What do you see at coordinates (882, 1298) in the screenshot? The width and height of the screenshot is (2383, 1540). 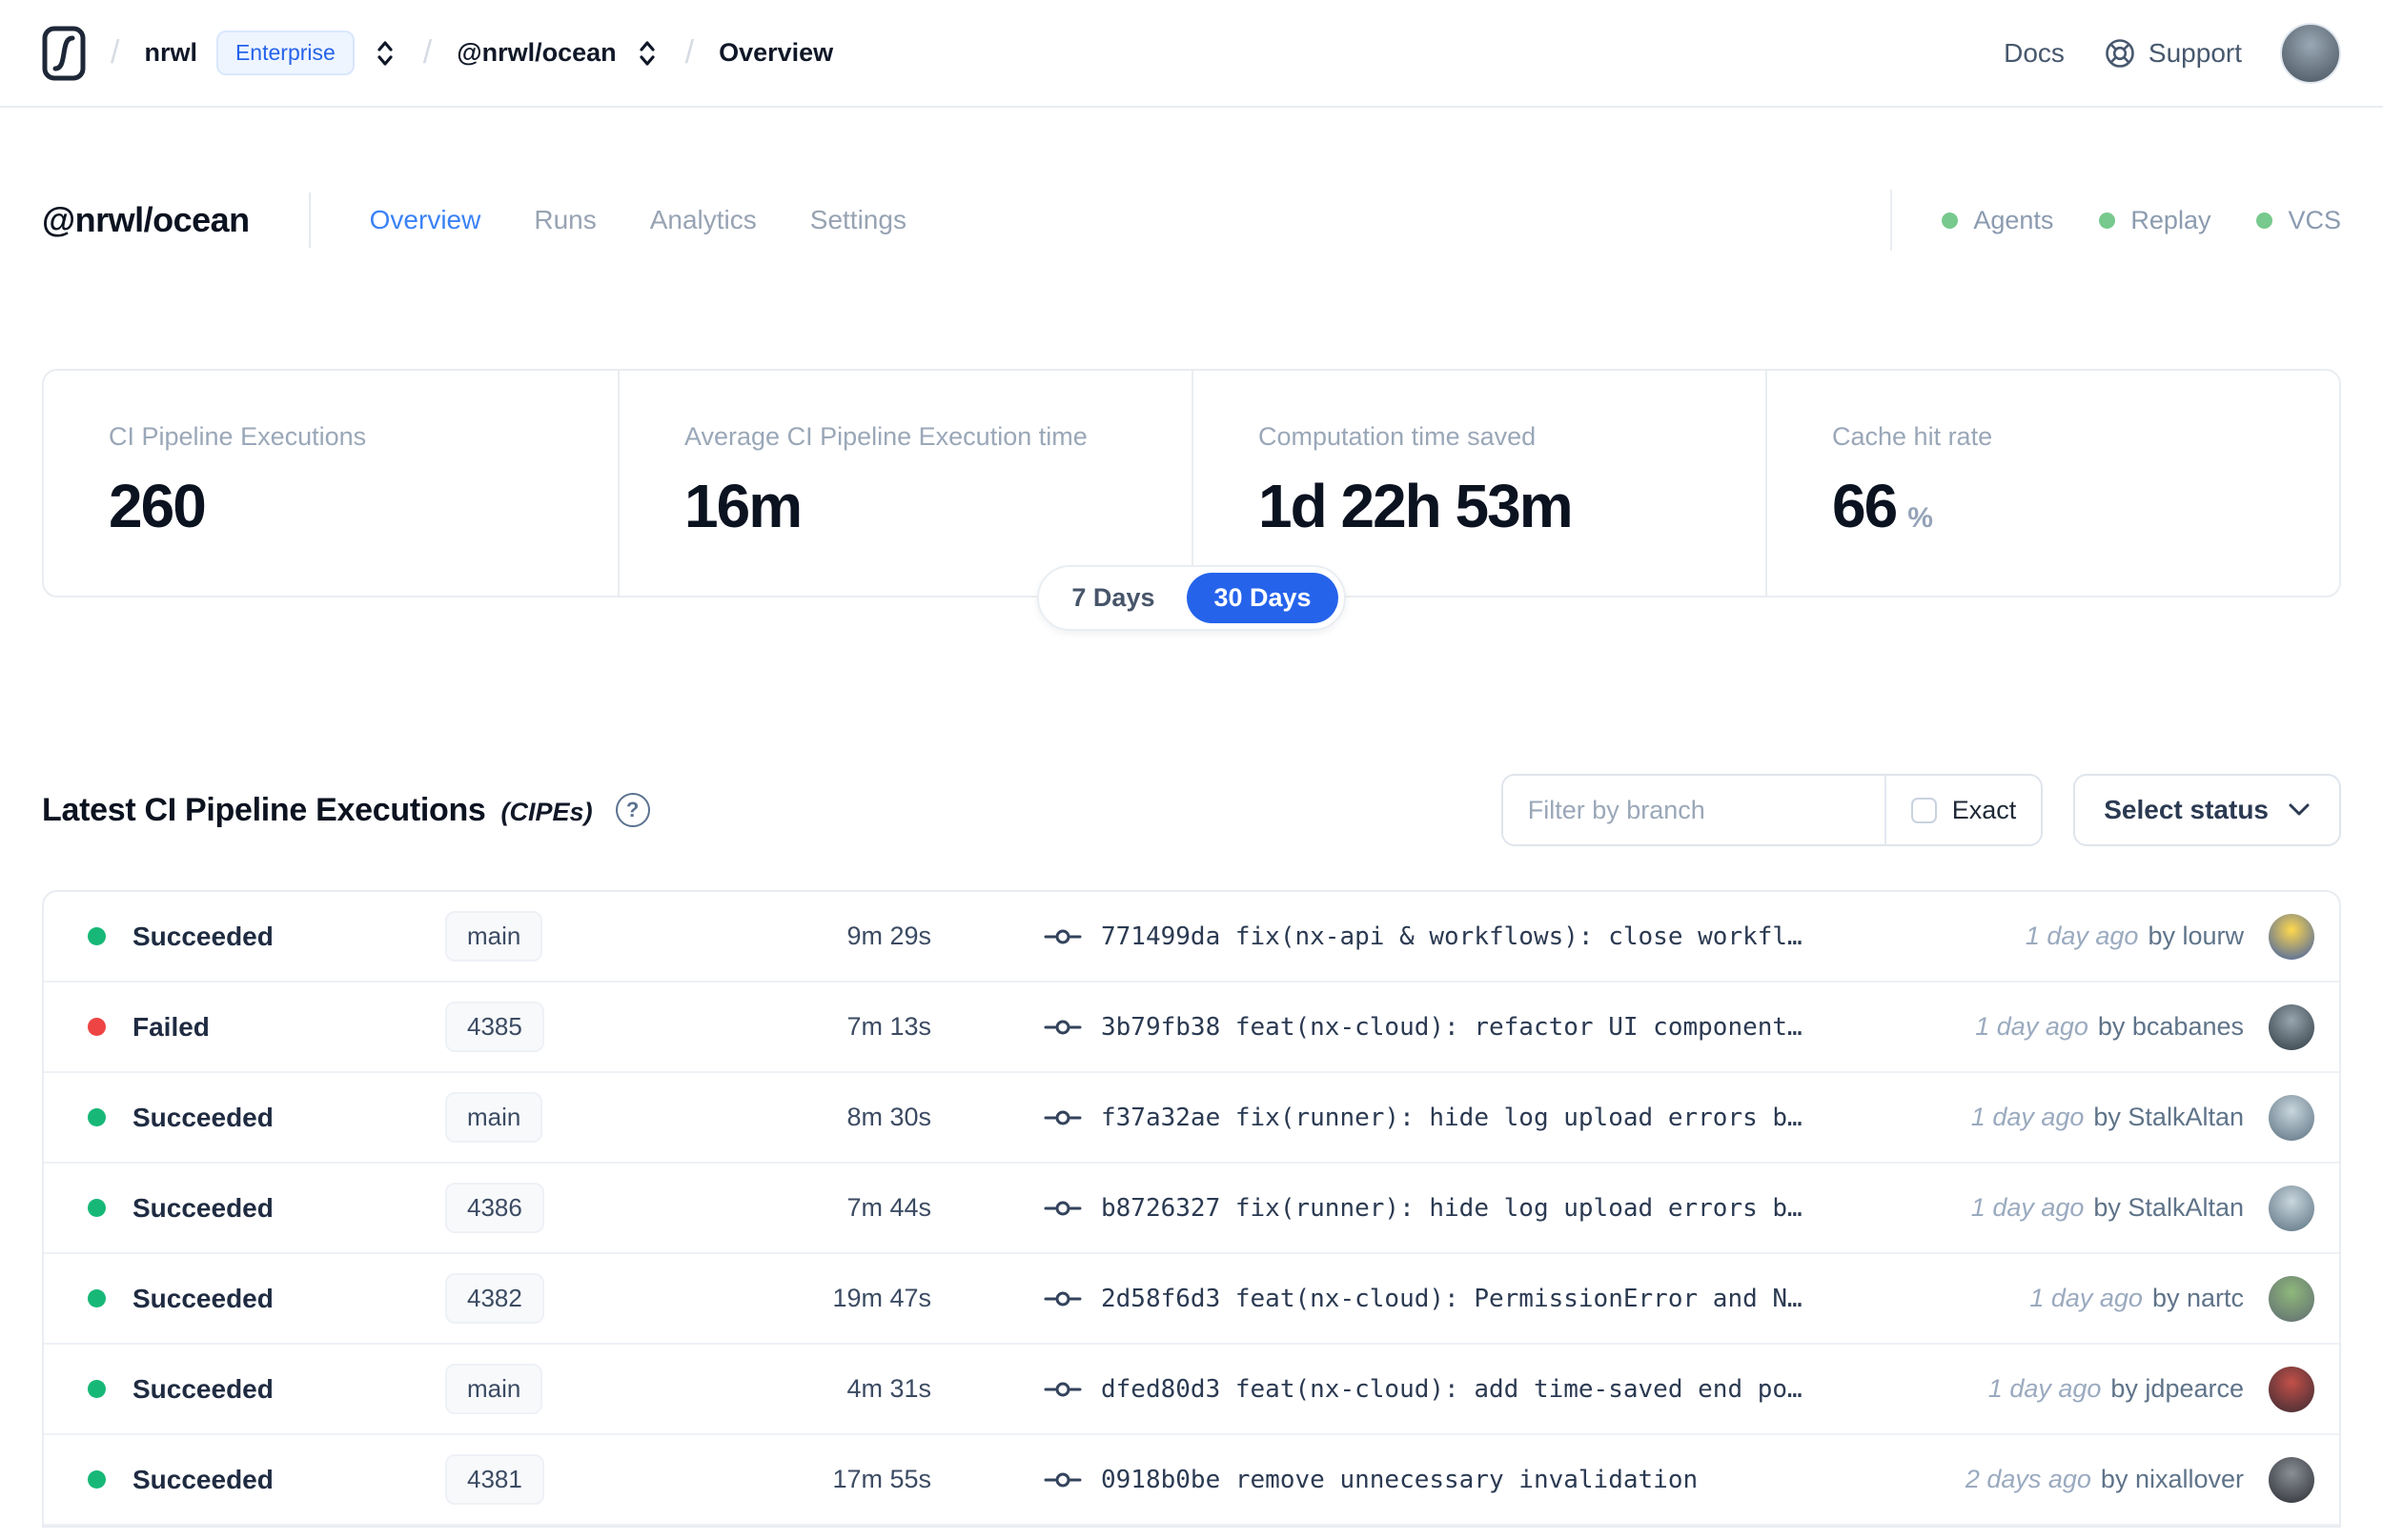 I see `duration: 19m 47s` at bounding box center [882, 1298].